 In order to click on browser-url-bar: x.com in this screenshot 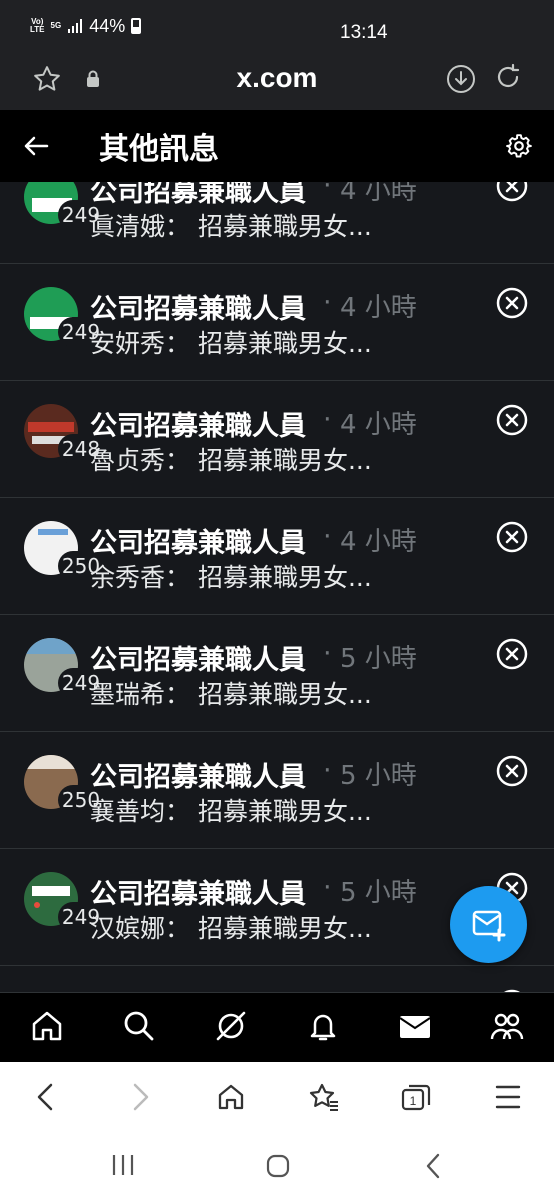, I will do `click(277, 81)`.